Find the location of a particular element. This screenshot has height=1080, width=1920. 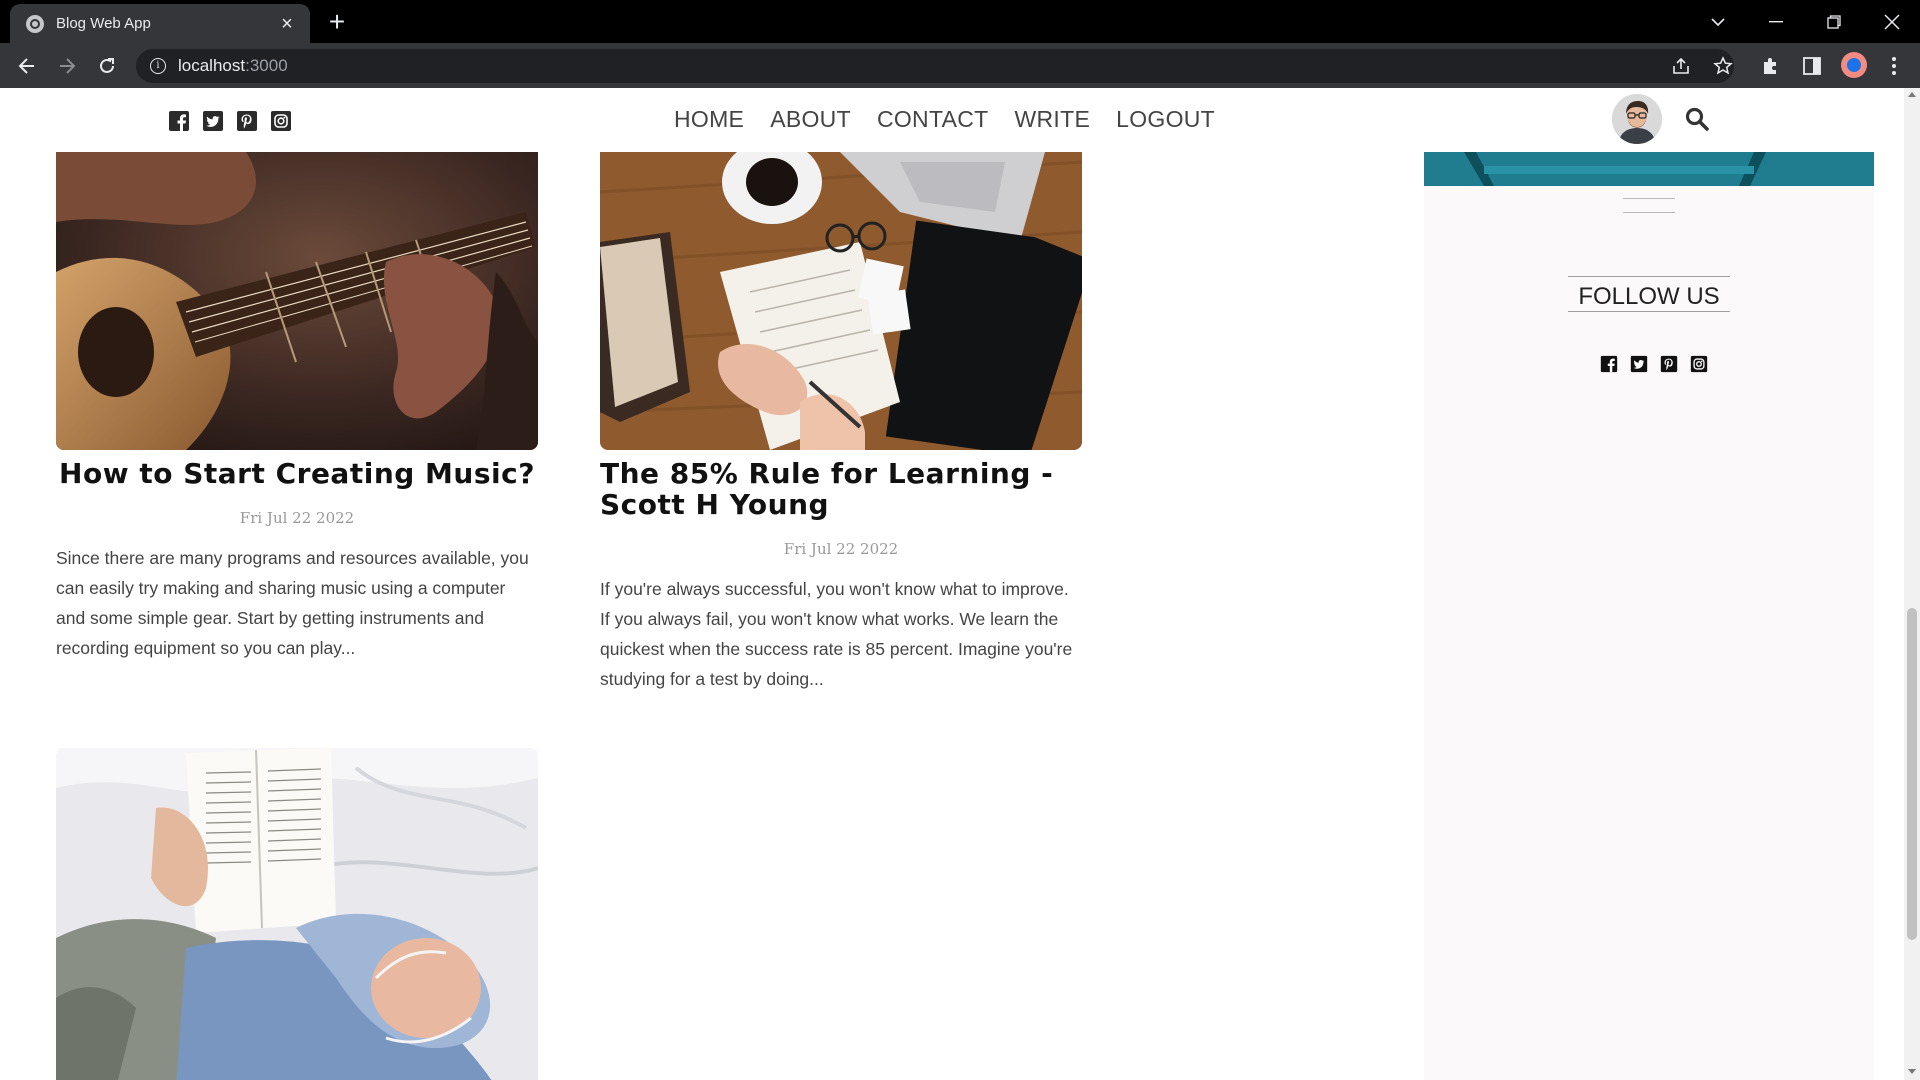

close-window-button is located at coordinates (1892, 21).